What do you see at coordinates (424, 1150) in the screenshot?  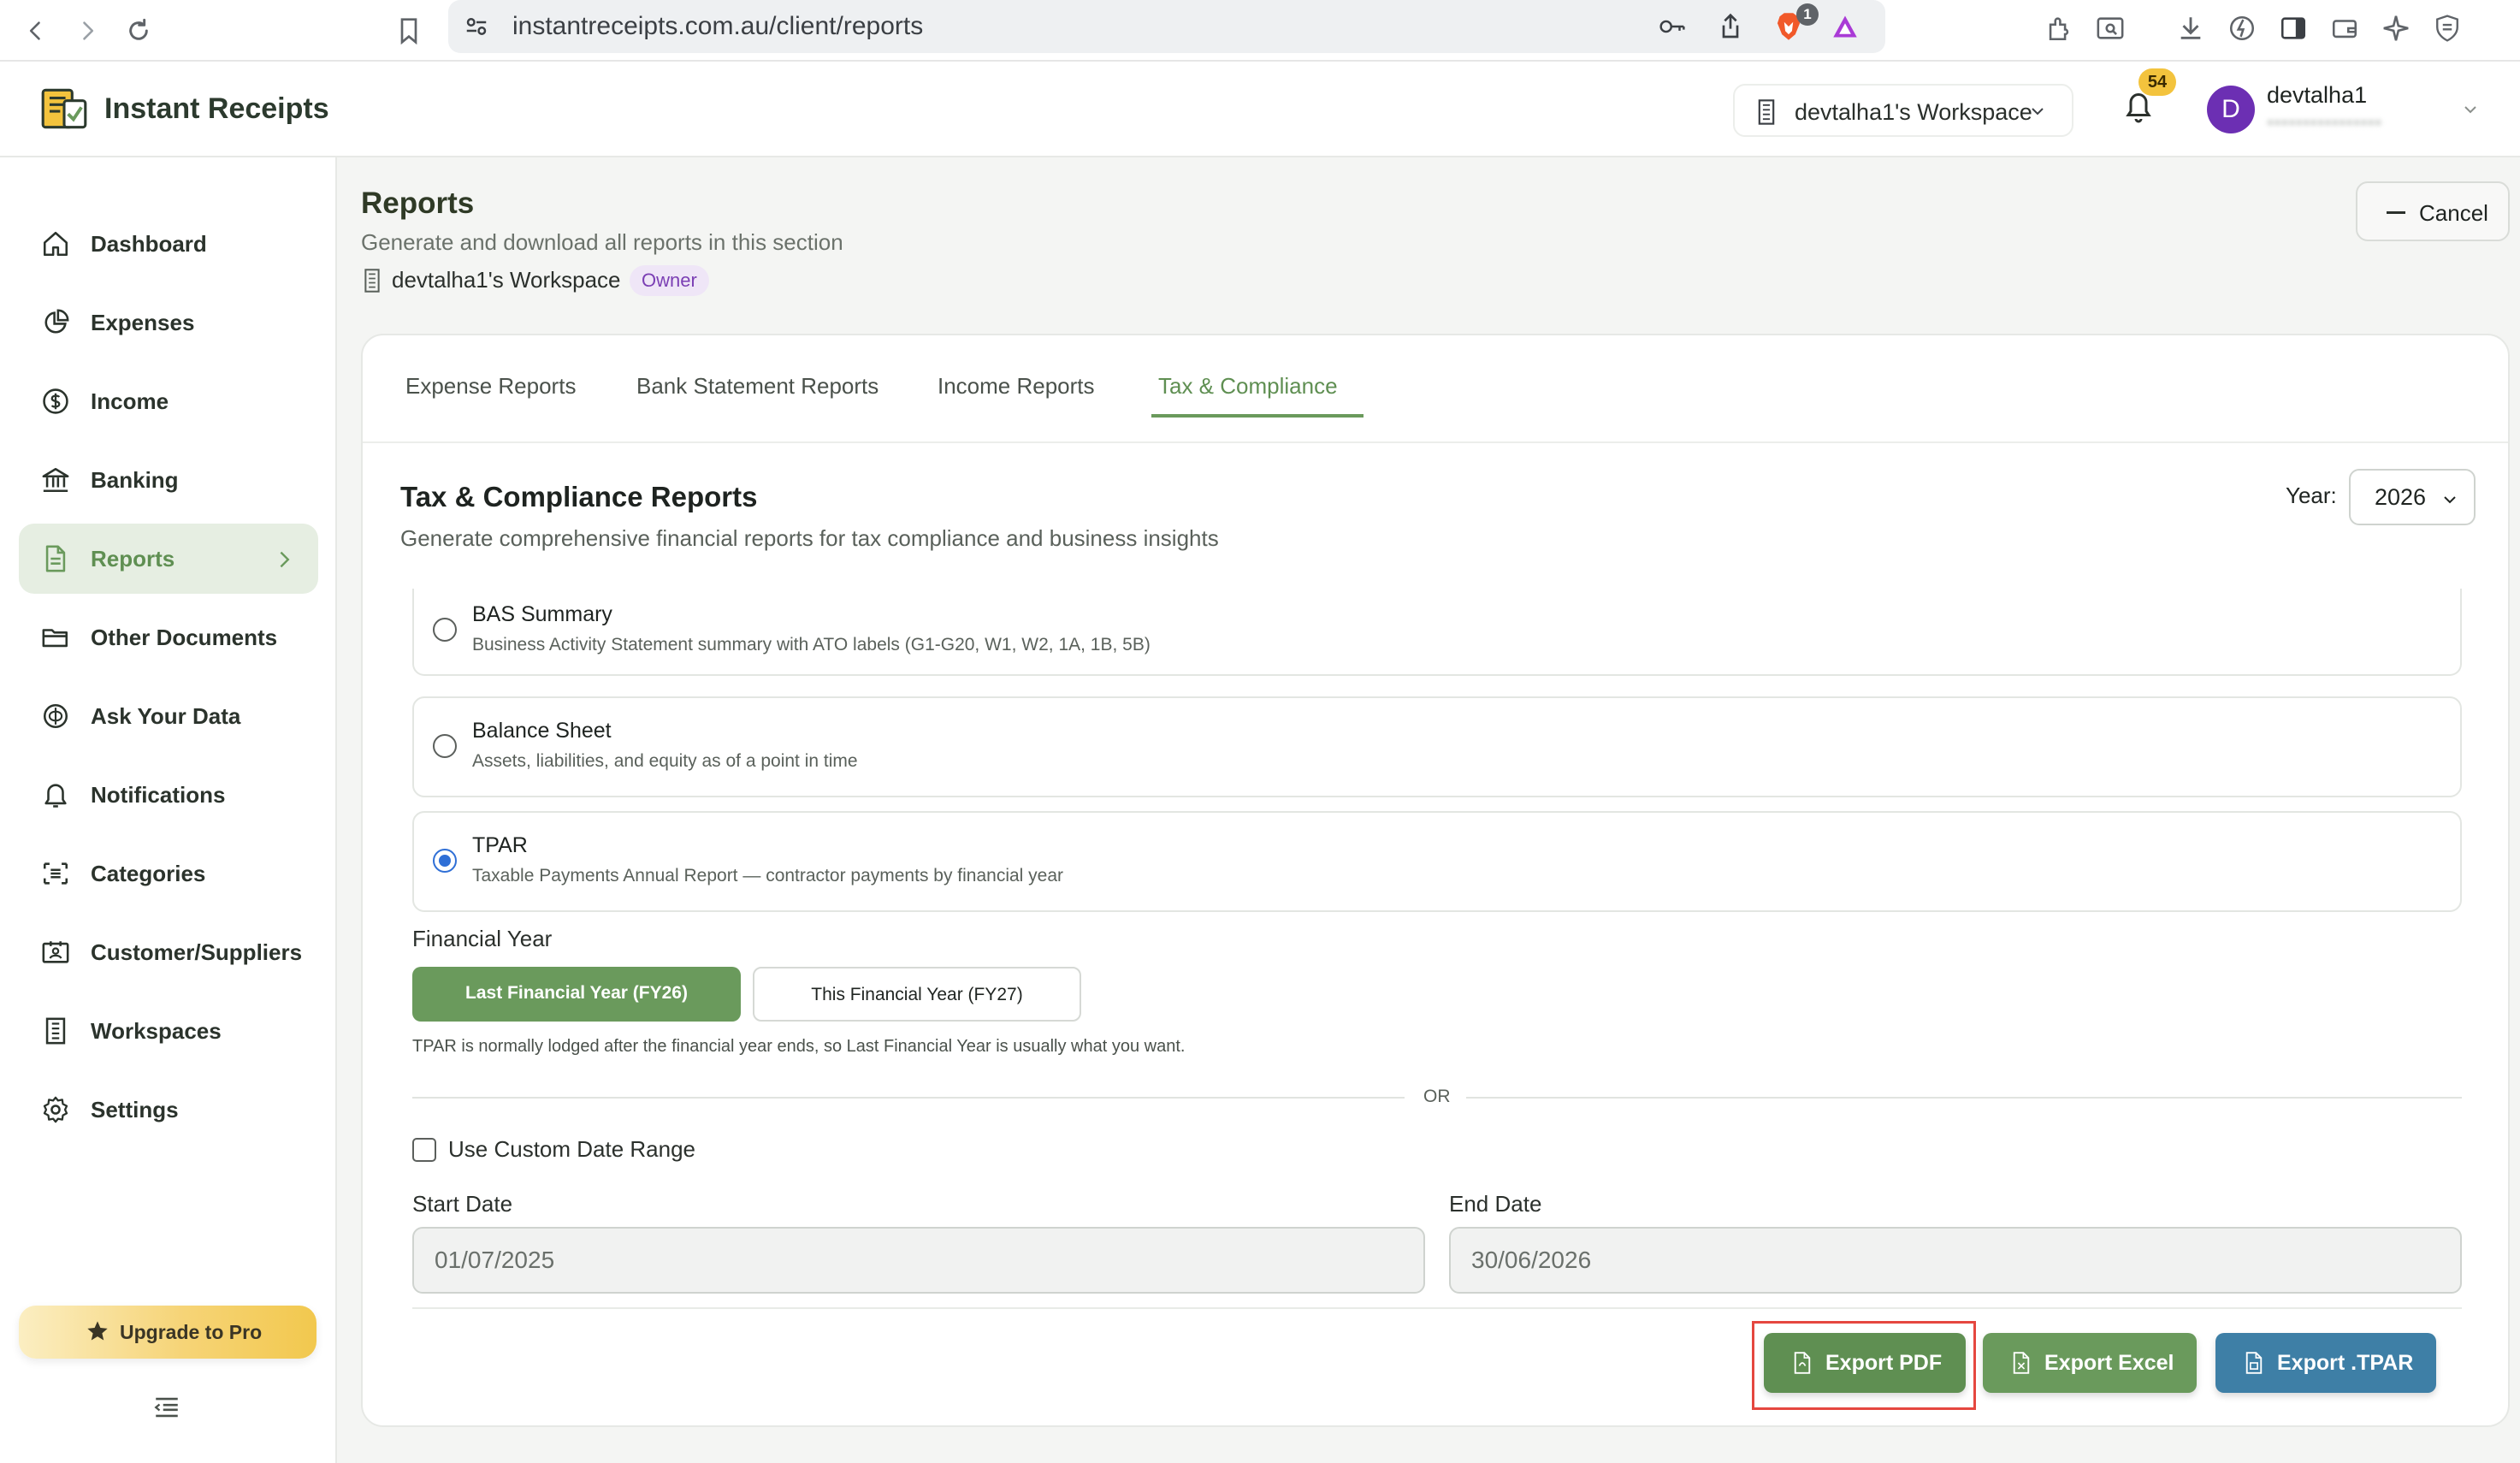 I see `custom-date-range-checkbox` at bounding box center [424, 1150].